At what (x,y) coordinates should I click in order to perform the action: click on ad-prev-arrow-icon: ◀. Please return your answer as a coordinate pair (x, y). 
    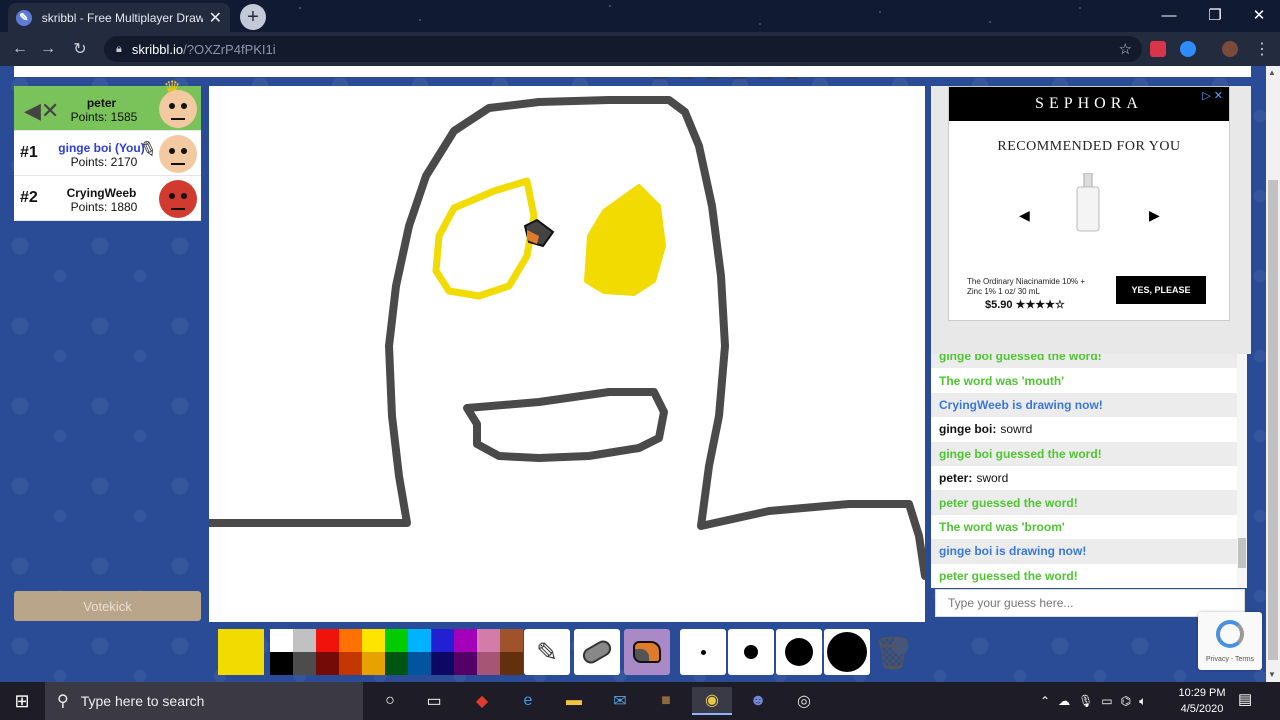
    Looking at the image, I should click on (1024, 215).